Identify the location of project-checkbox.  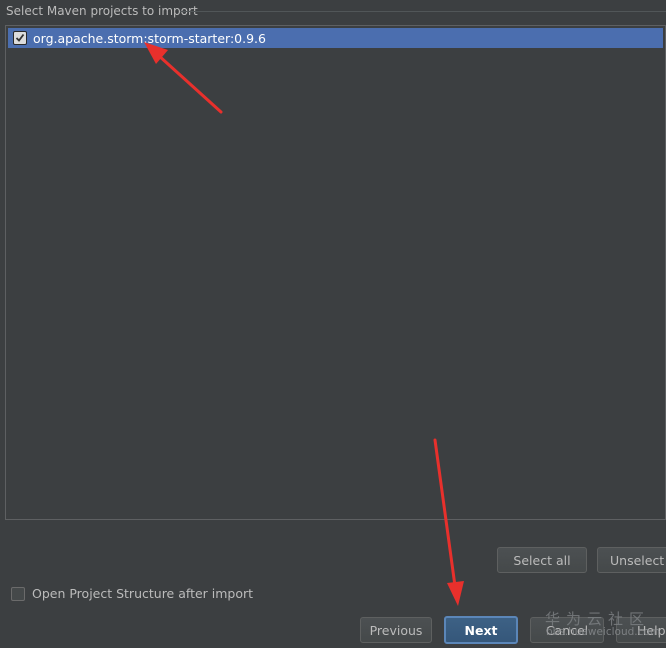
(20, 38).